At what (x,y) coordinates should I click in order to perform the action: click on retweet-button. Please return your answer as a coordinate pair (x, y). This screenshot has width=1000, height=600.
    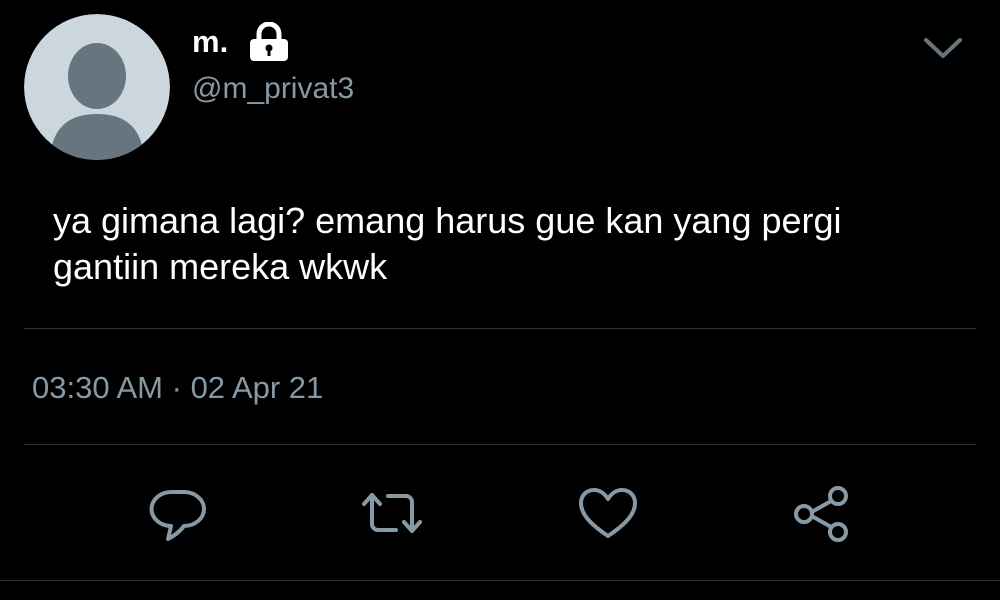
    Looking at the image, I should click on (392, 514).